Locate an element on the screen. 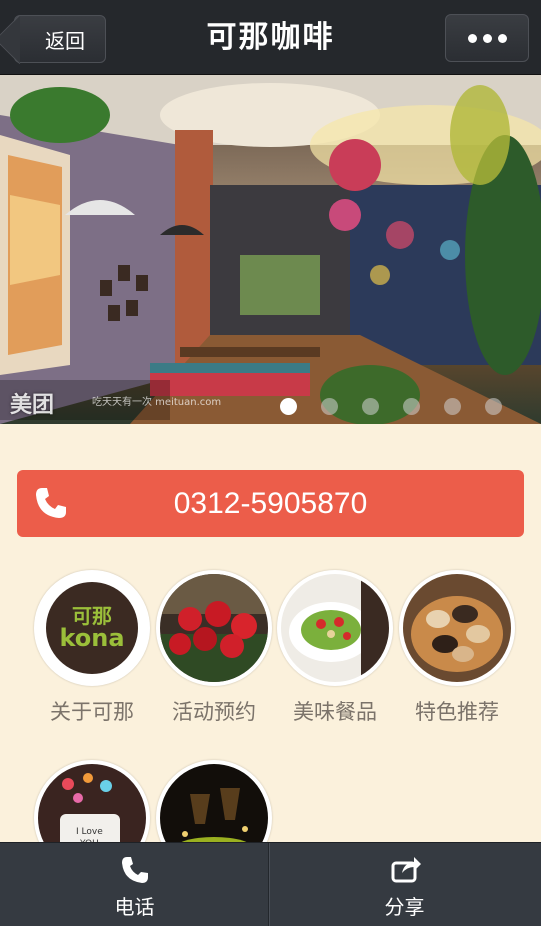 The height and width of the screenshot is (926, 541). pasta-image is located at coordinates (457, 634).